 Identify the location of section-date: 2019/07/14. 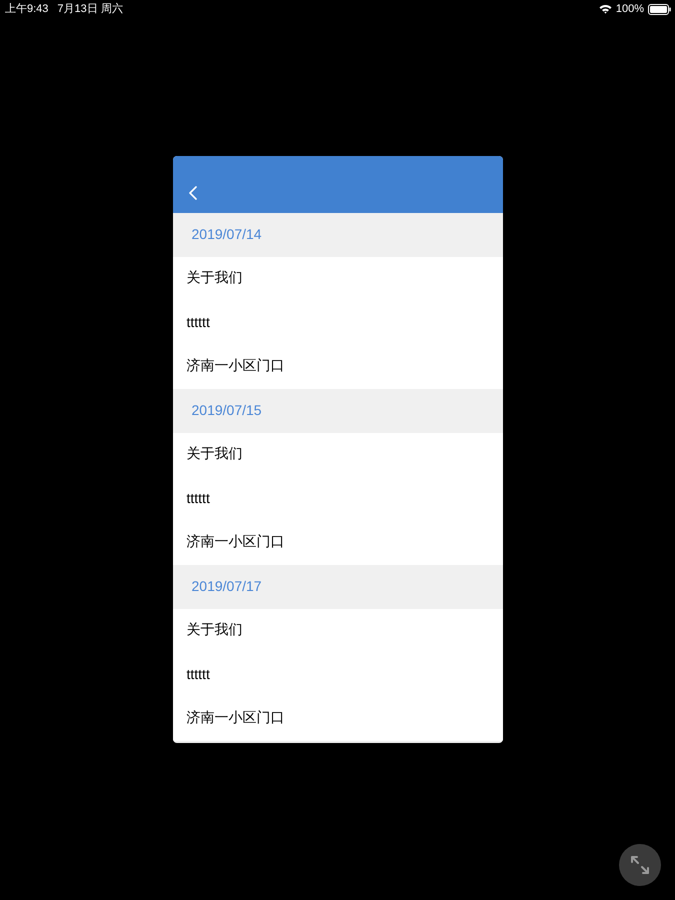
(227, 234).